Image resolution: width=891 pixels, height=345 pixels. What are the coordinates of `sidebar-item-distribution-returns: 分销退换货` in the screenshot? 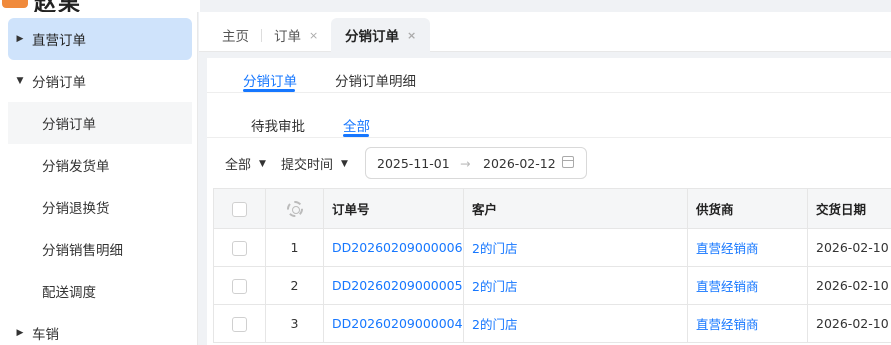 It's located at (100, 207).